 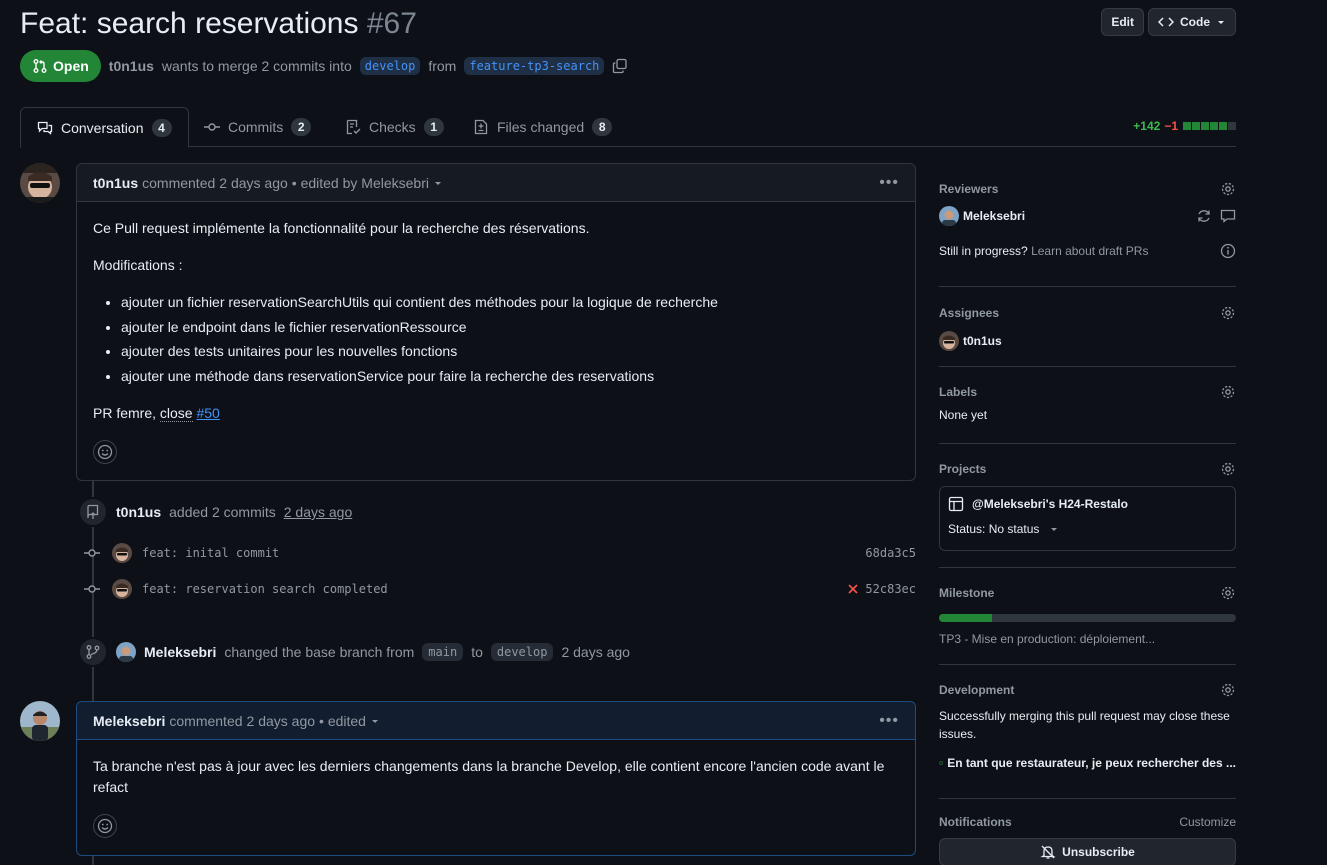 What do you see at coordinates (161, 127) in the screenshot?
I see `tab-conversation-count: 4` at bounding box center [161, 127].